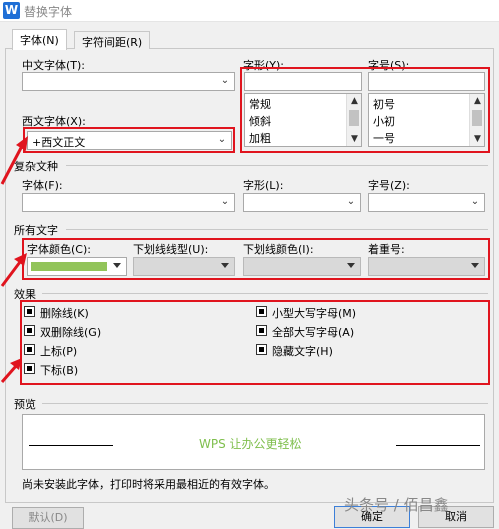  Describe the element at coordinates (263, 185) in the screenshot. I see `complex-style-label: 字形(L):` at that location.